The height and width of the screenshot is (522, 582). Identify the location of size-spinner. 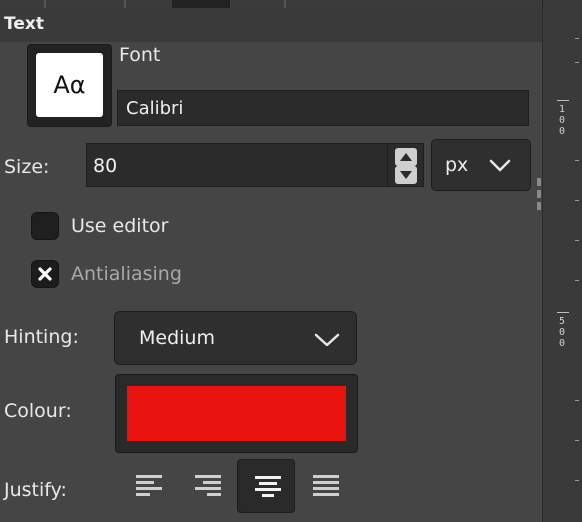
(406, 165).